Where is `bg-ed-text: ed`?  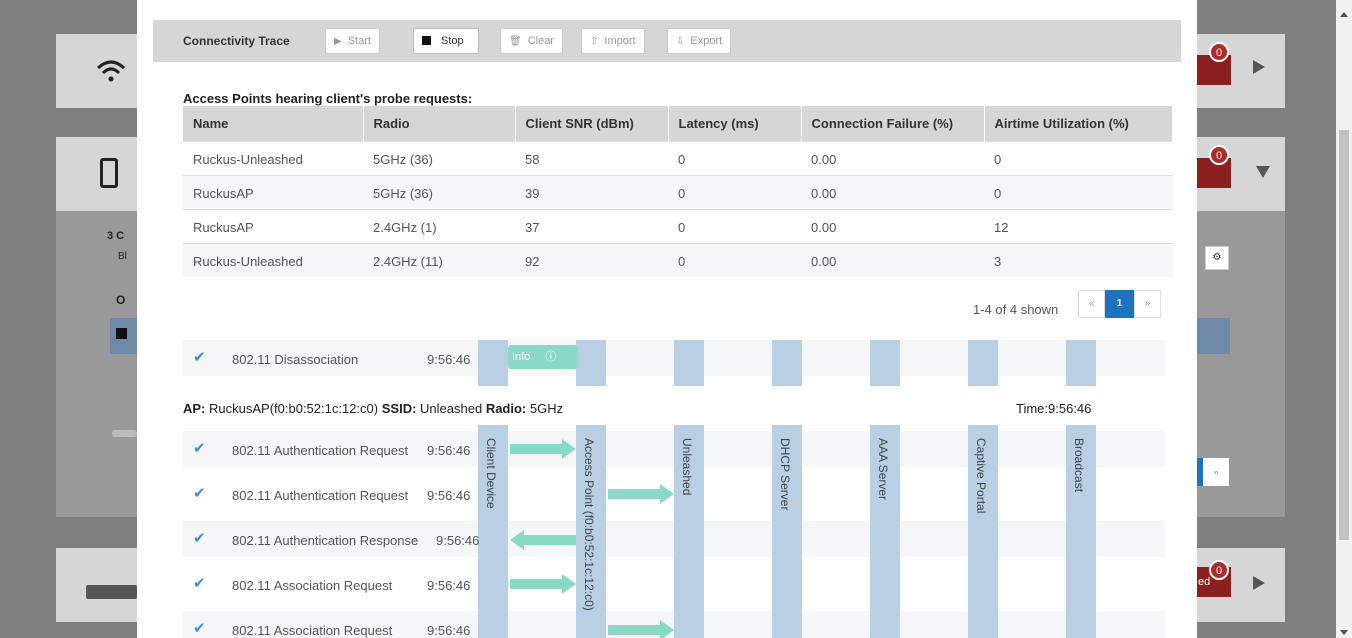
bg-ed-text: ed is located at coordinates (1204, 582).